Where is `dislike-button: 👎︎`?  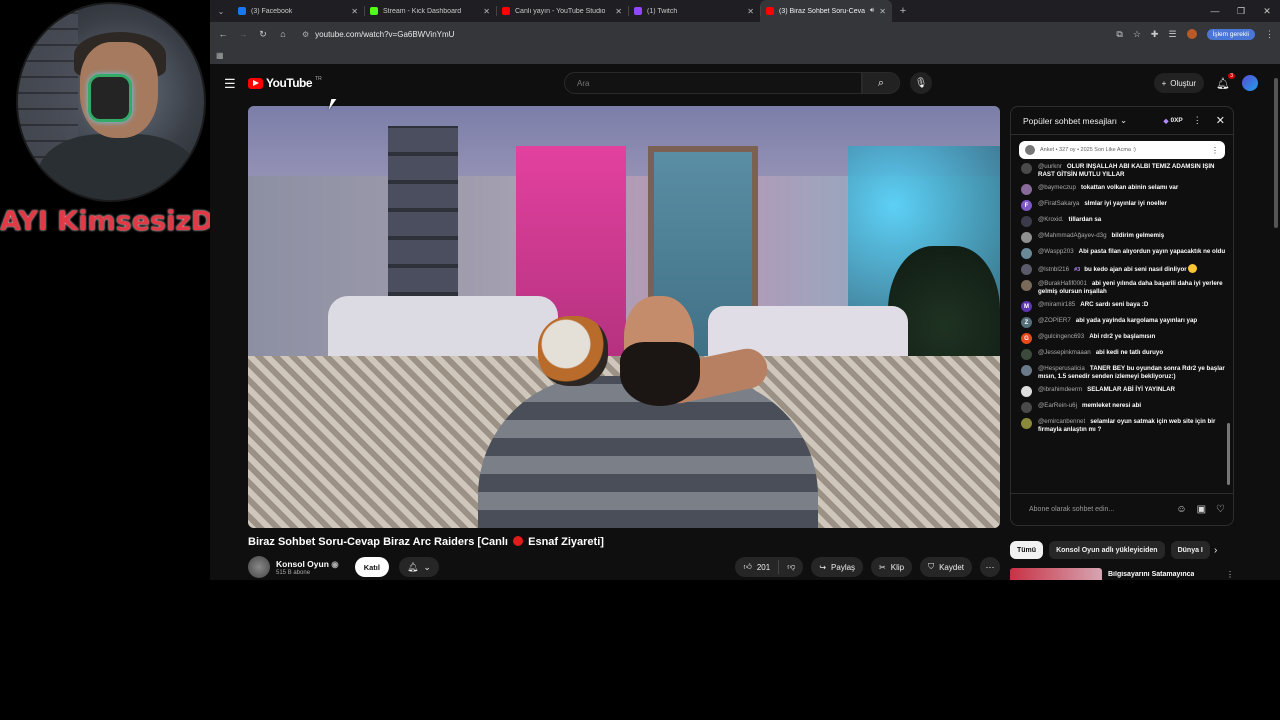 dislike-button: 👎︎ is located at coordinates (791, 567).